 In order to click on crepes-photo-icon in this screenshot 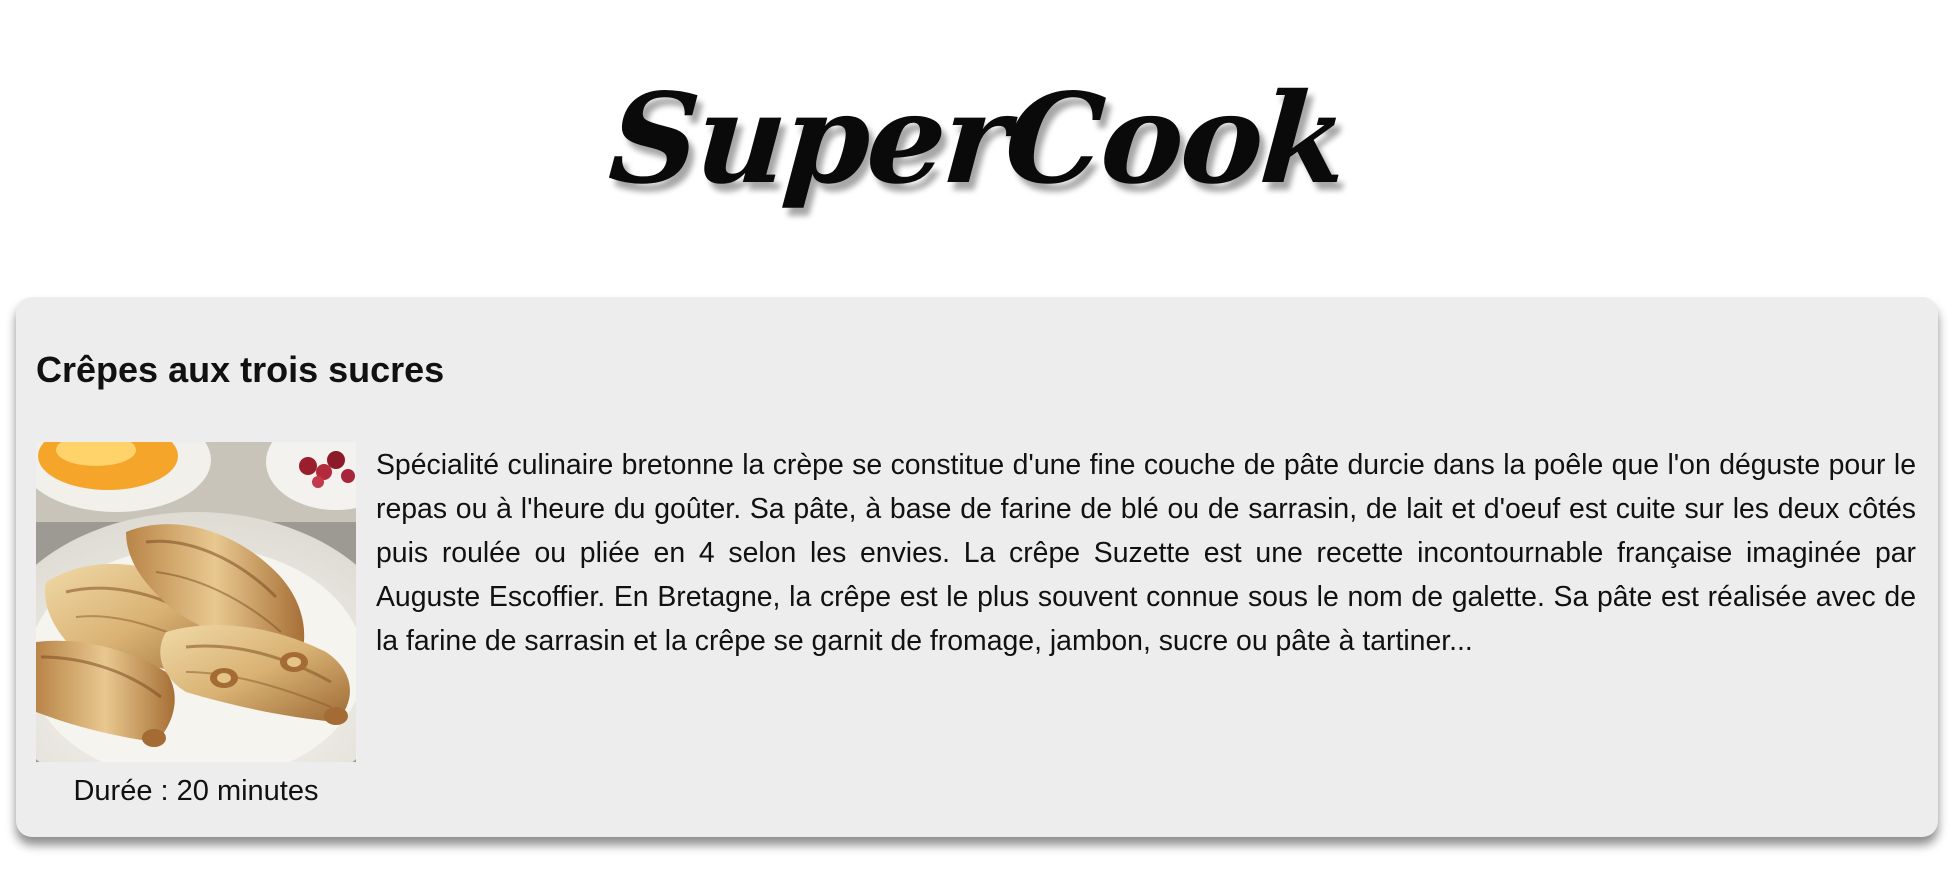, I will do `click(196, 602)`.